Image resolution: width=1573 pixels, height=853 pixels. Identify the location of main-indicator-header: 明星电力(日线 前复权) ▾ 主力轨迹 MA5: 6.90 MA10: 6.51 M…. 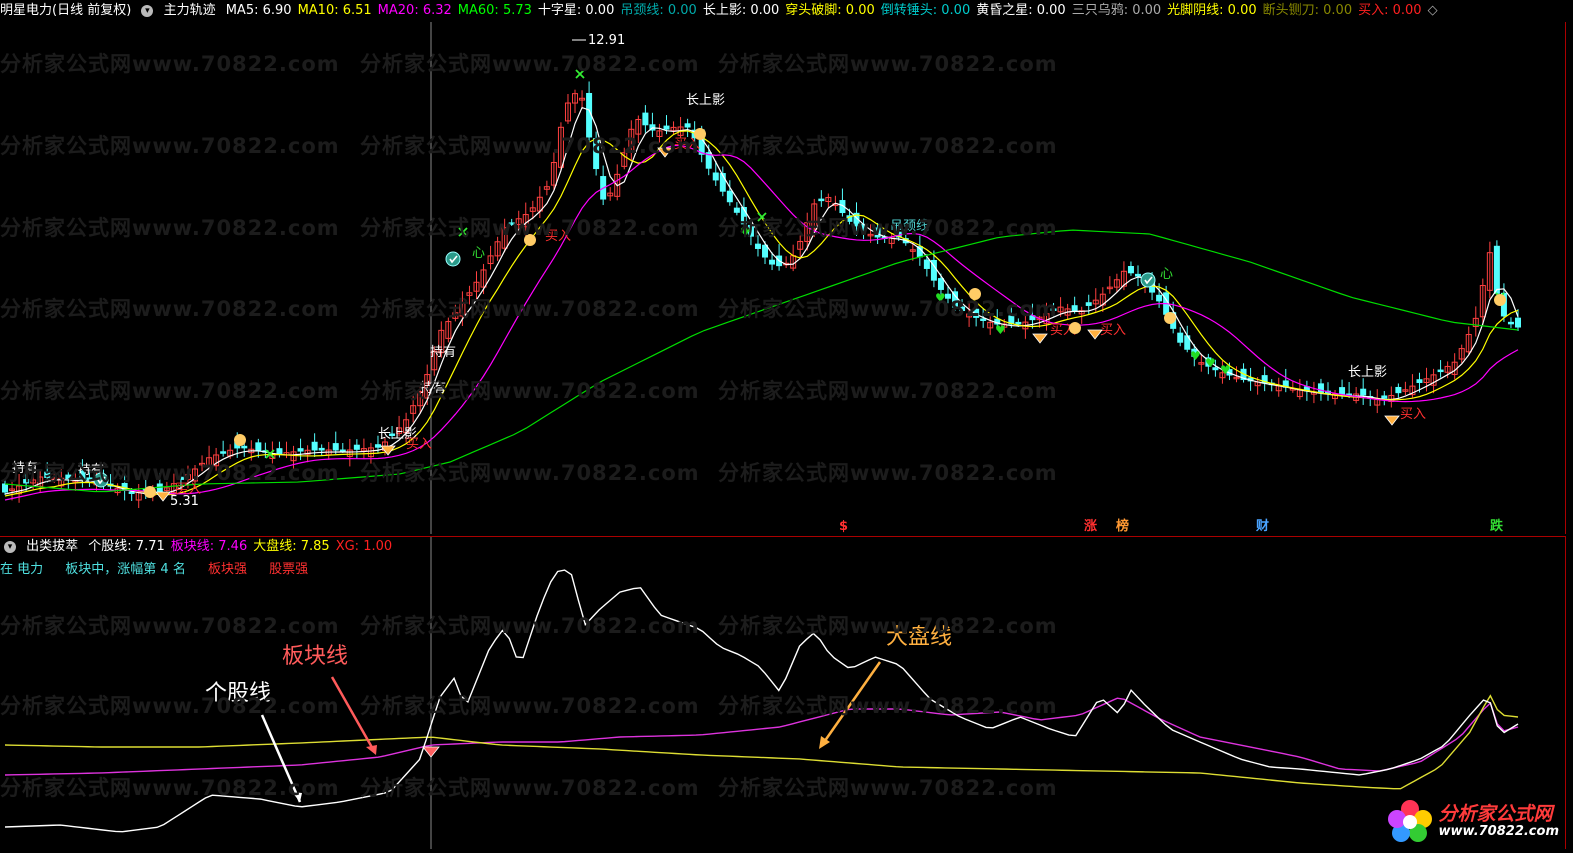
(786, 11).